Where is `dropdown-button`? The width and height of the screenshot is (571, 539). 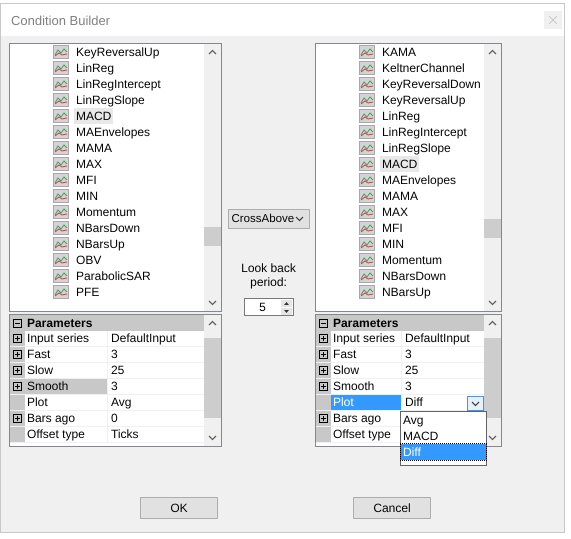 dropdown-button is located at coordinates (475, 403).